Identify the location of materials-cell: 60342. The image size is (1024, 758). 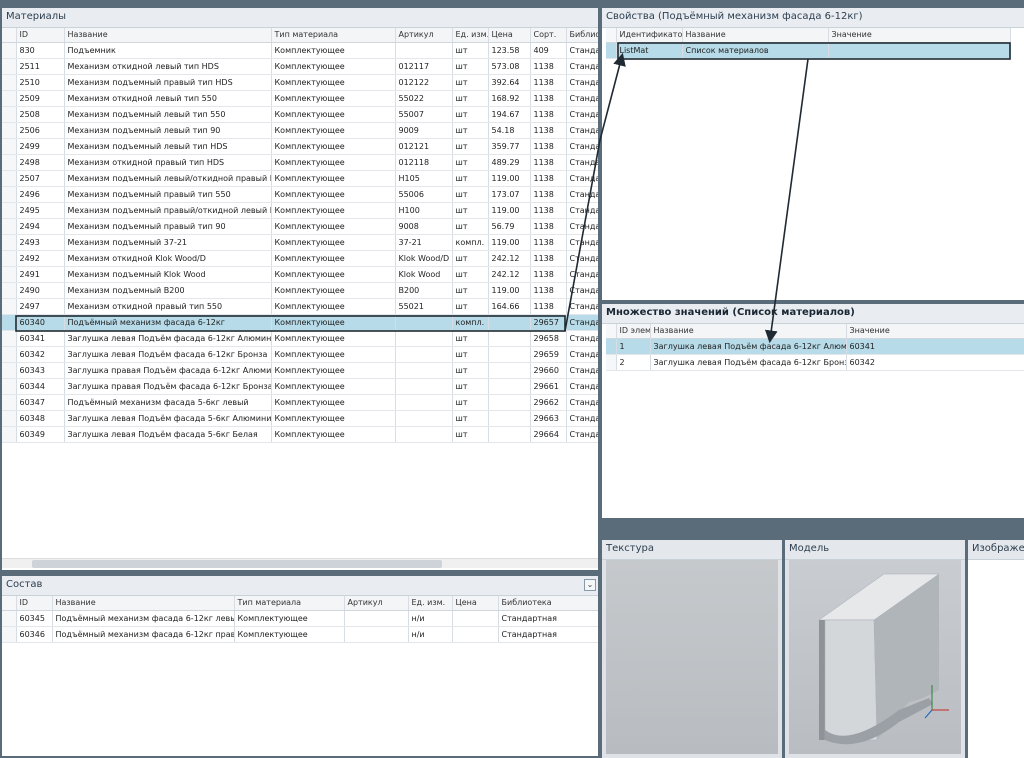
(40, 354).